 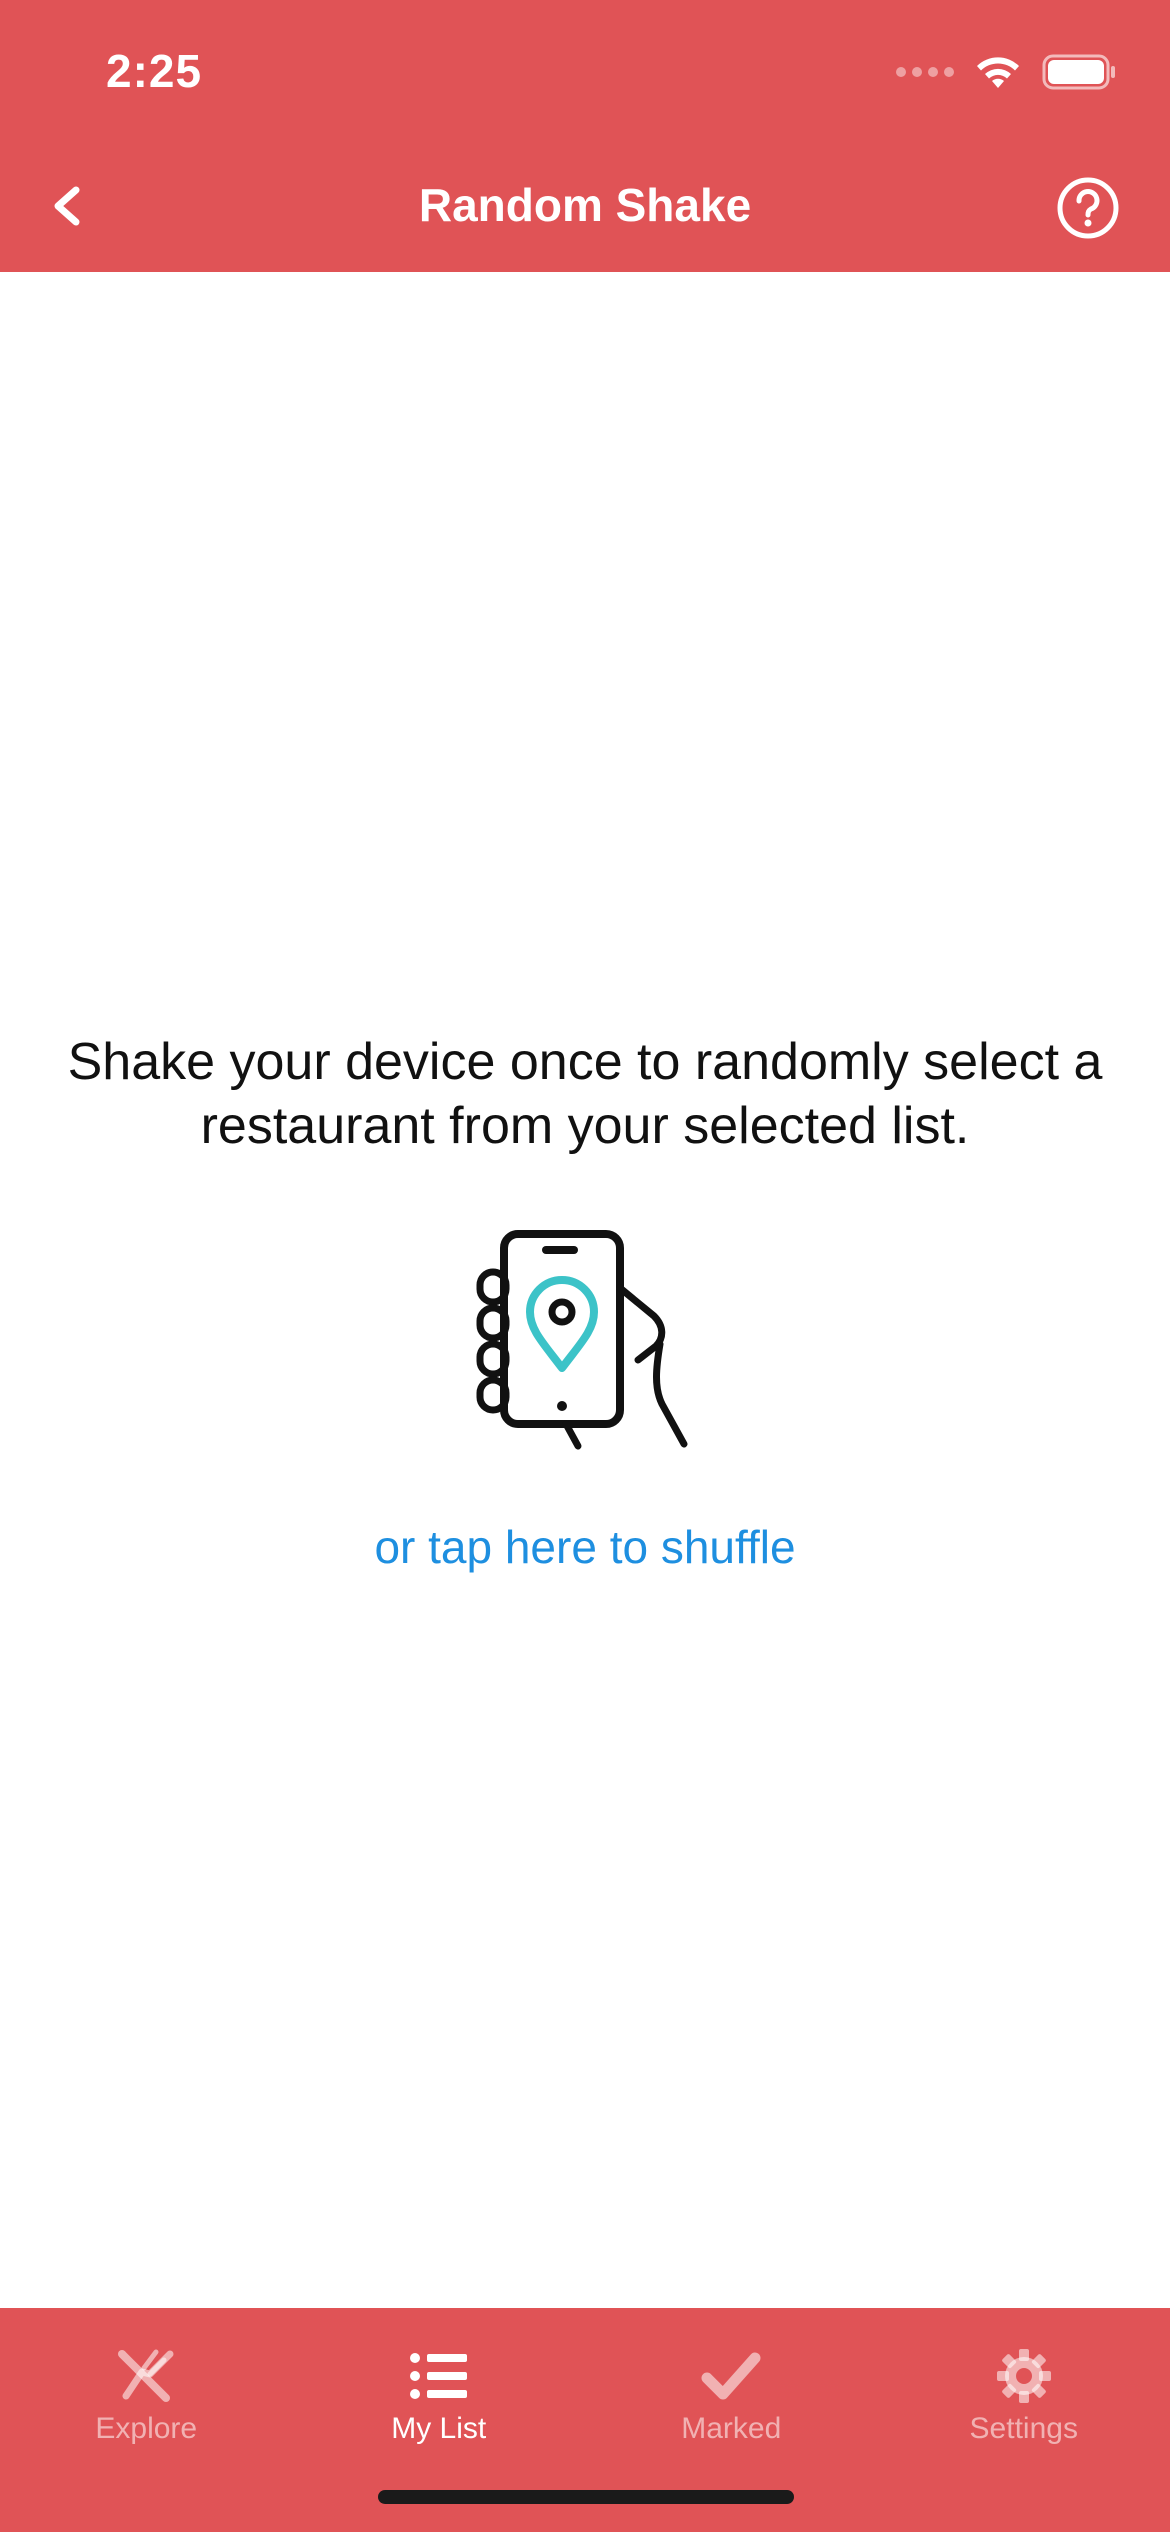 What do you see at coordinates (582, 1340) in the screenshot?
I see `shake-phone-icon` at bounding box center [582, 1340].